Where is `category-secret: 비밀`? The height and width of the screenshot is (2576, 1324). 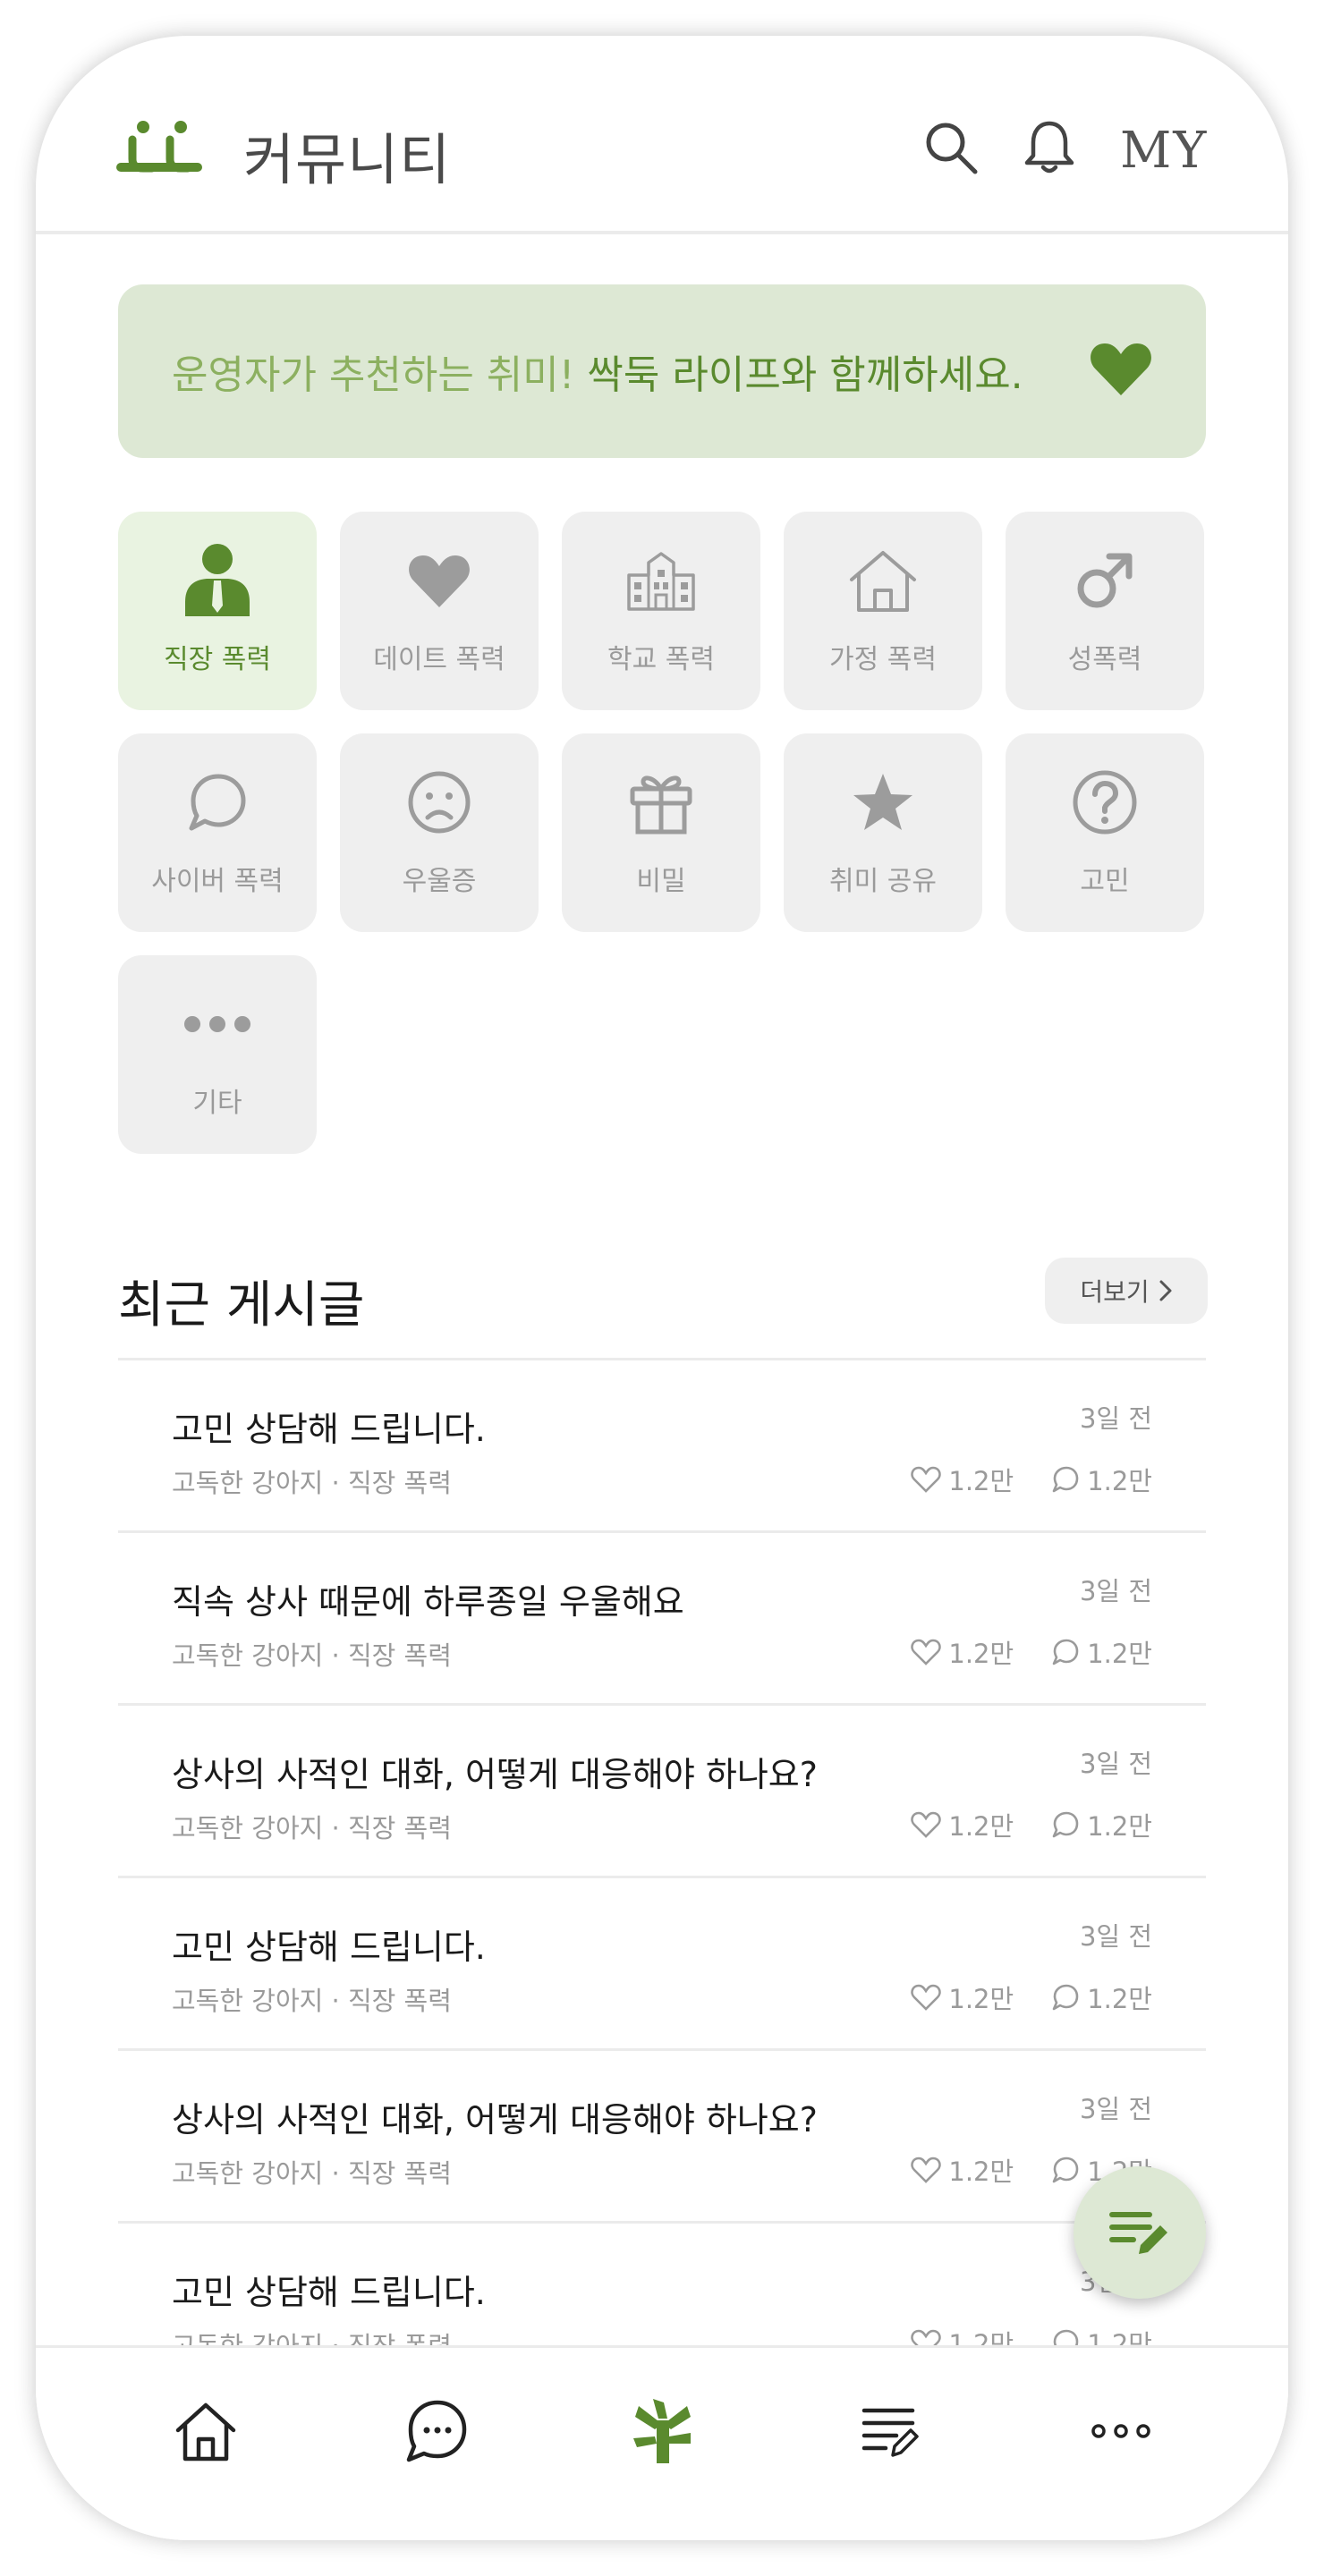
category-secret: 비밀 is located at coordinates (661, 832).